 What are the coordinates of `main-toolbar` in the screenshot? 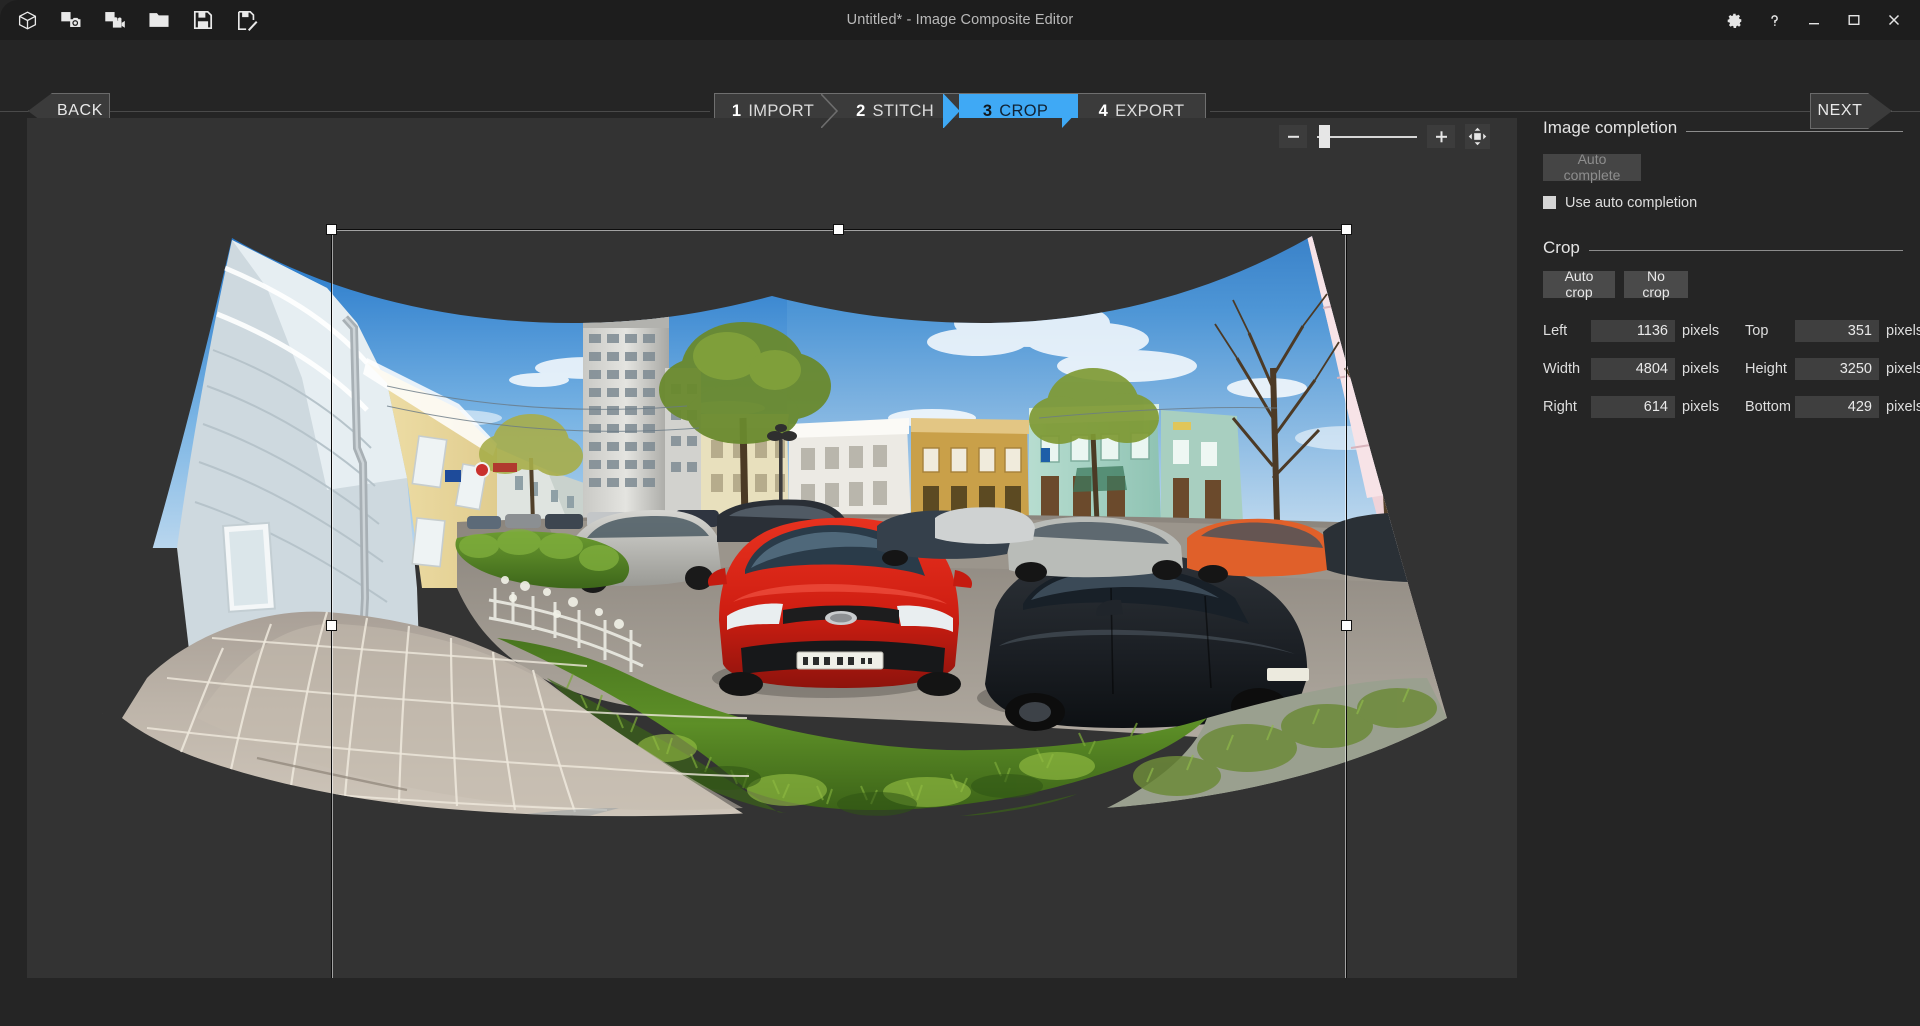 It's located at (137, 20).